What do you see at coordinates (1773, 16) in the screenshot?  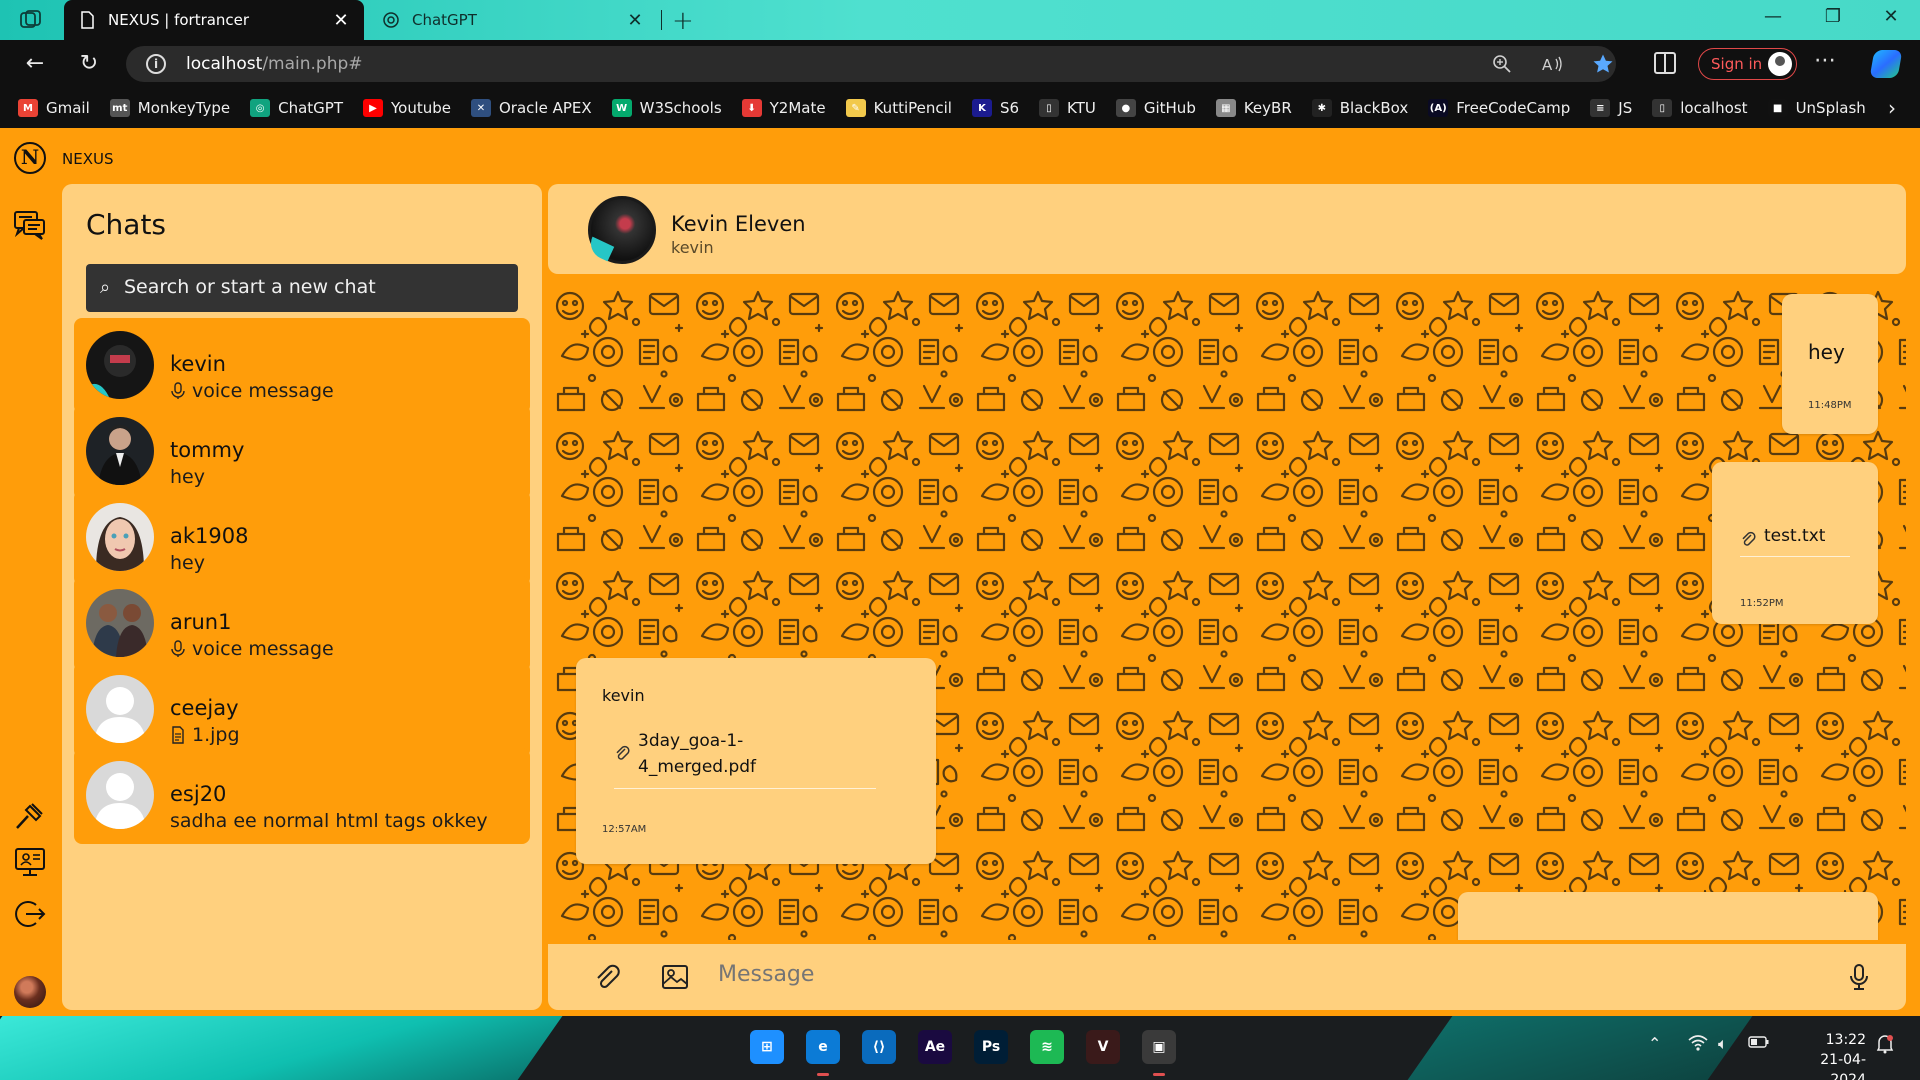 I see `minimize-button: —` at bounding box center [1773, 16].